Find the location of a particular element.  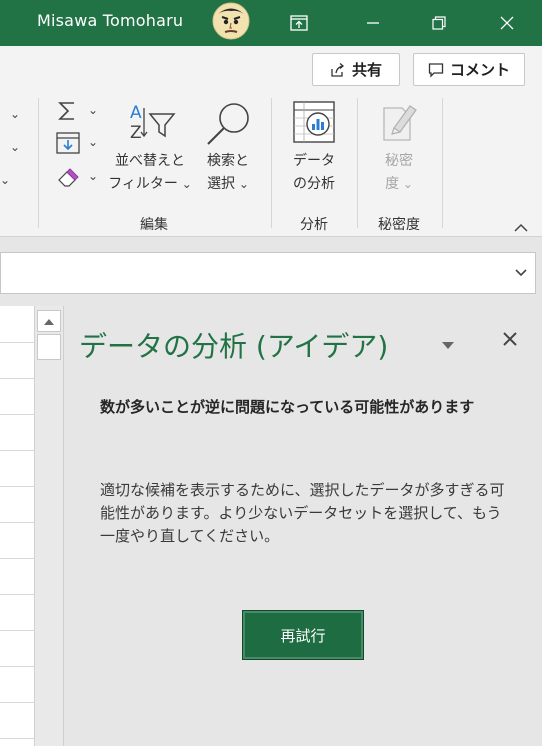

svg-text: Z is located at coordinates (136, 133).